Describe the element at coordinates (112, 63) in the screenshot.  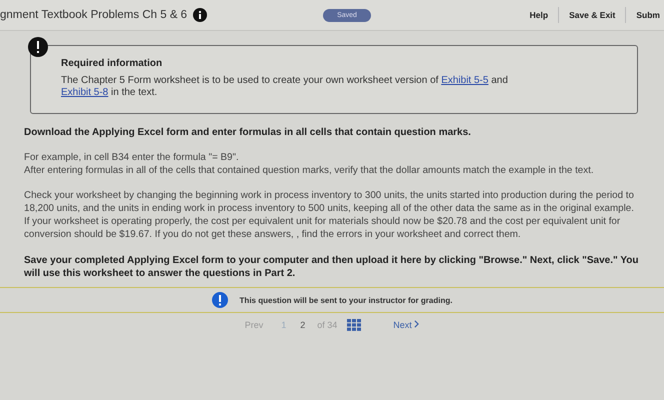
I see `notice-heading: Required information` at that location.